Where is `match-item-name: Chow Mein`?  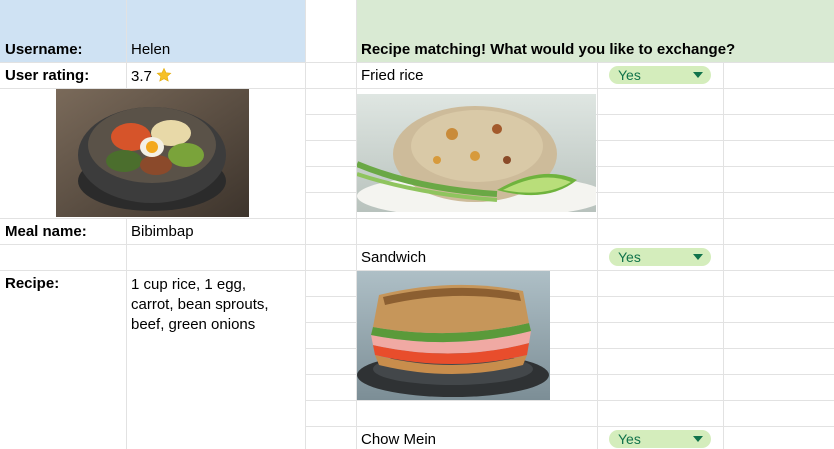 match-item-name: Chow Mein is located at coordinates (398, 440).